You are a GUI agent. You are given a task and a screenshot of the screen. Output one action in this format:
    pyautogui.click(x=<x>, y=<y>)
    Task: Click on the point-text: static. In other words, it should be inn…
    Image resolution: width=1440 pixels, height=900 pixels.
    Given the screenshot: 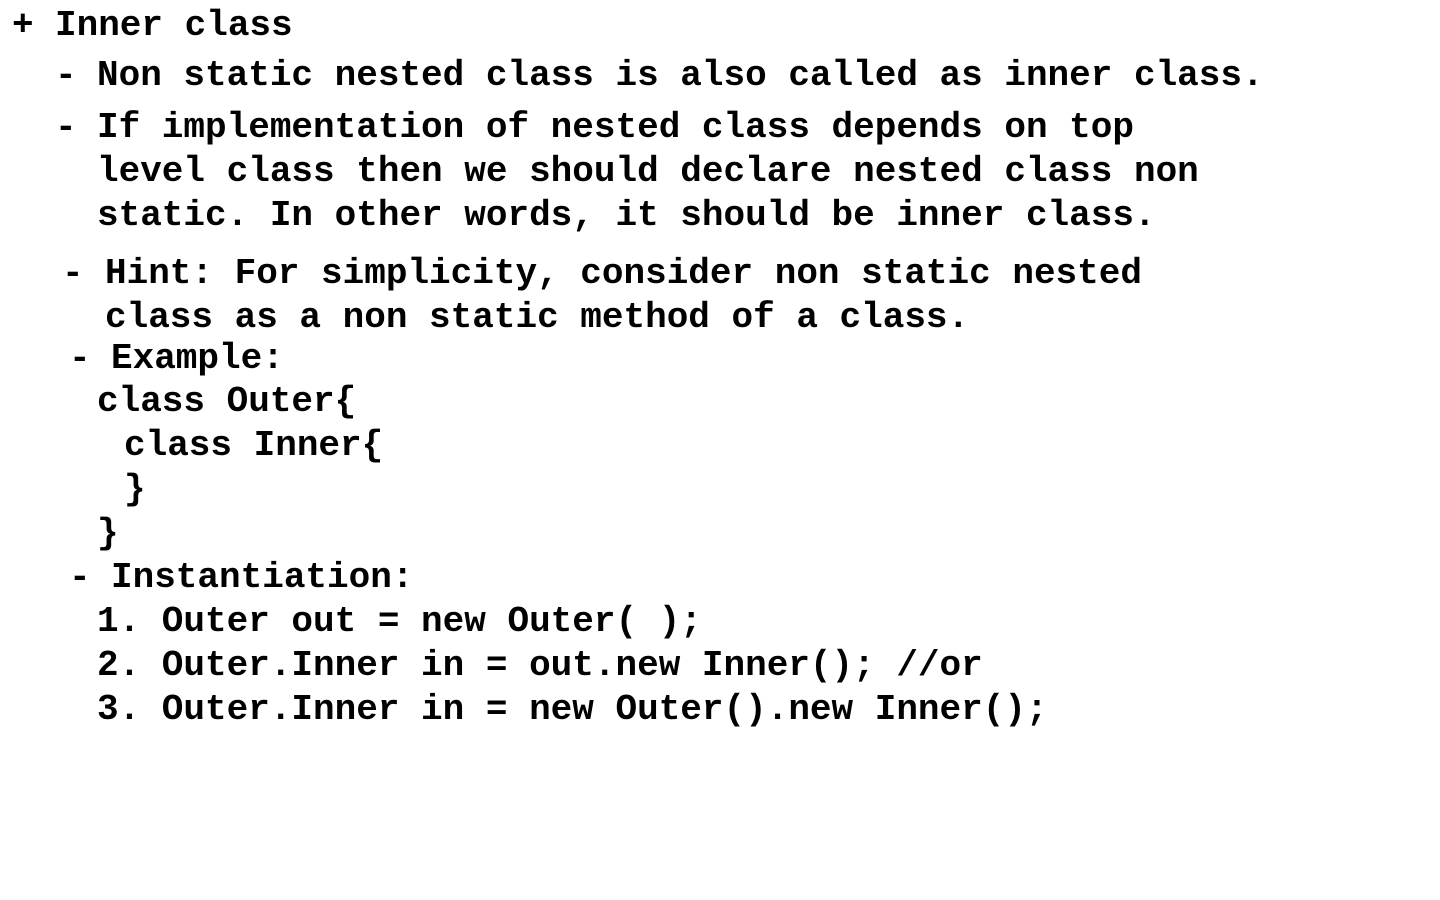 What is the action you would take?
    pyautogui.click(x=626, y=215)
    